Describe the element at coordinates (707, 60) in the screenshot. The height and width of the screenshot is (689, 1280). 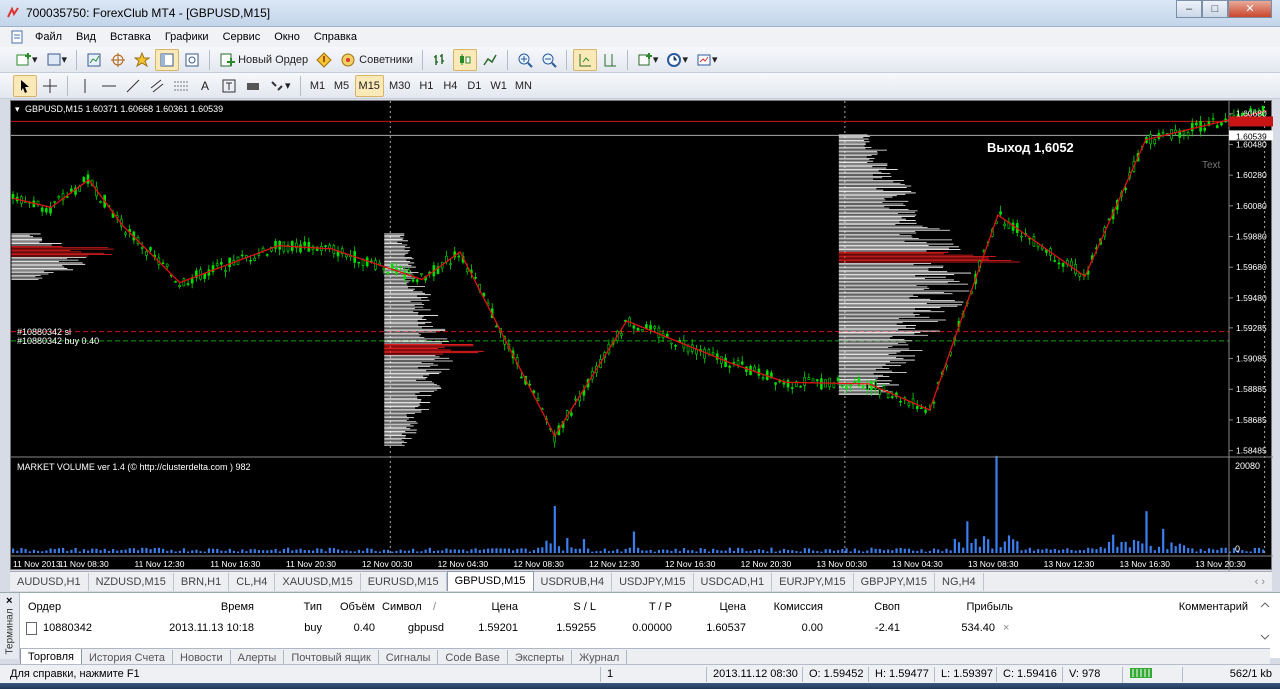
I see `templates-button: ▾` at that location.